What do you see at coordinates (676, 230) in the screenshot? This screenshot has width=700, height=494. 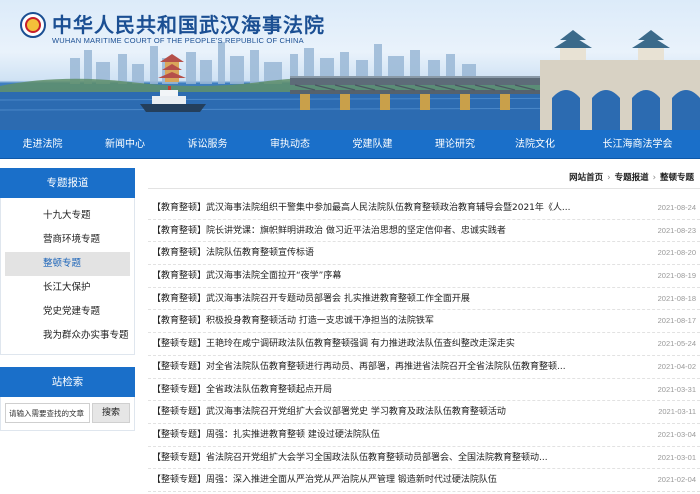 I see `article-date: 2021-08-23` at bounding box center [676, 230].